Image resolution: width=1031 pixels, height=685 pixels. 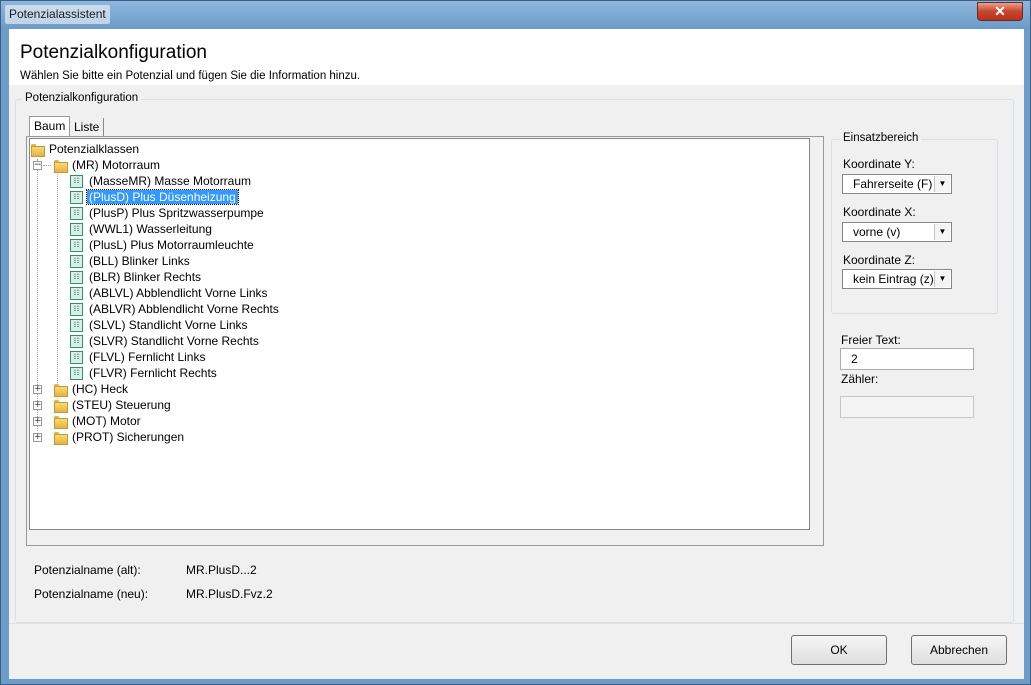 I want to click on potenzialname-neu-label: Potenzialname (neu):, so click(x=91, y=594).